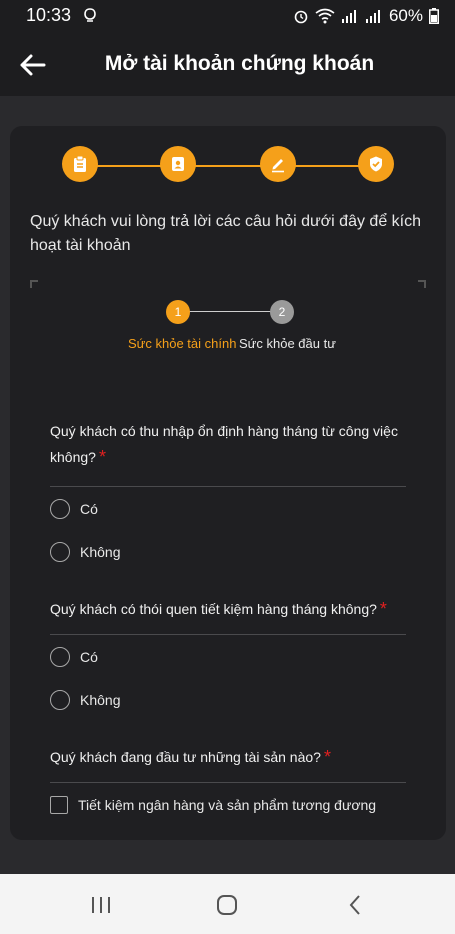  I want to click on clipboard-icon, so click(80, 163).